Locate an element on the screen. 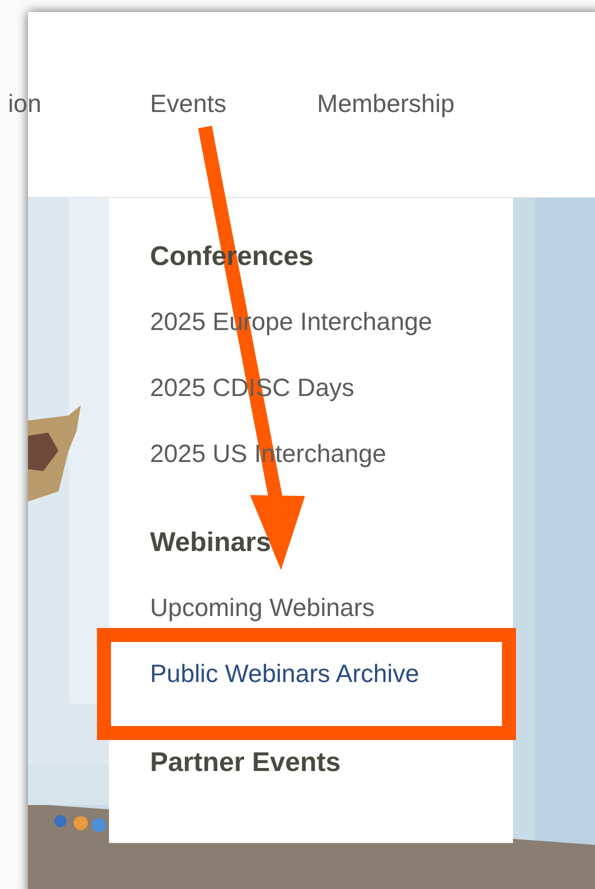 This screenshot has width=595, height=889. nav-link: Membership is located at coordinates (400, 105).